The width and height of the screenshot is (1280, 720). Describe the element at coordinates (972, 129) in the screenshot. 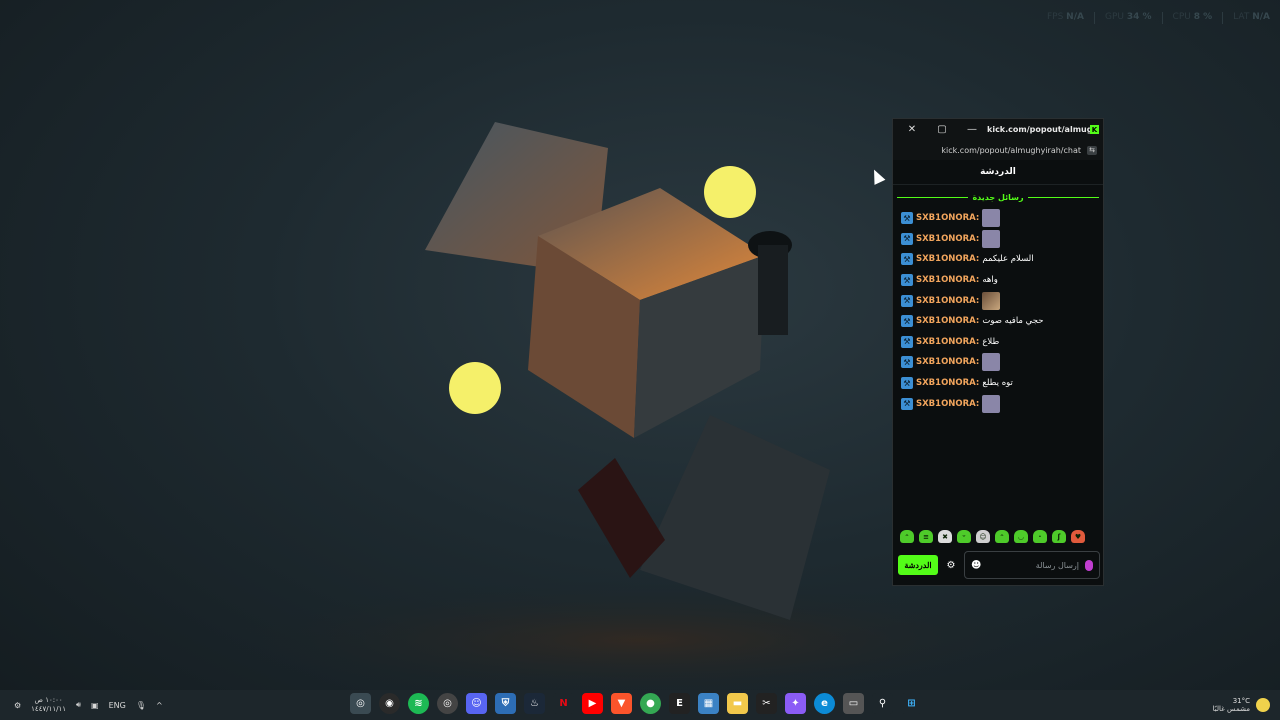

I see `minimize-icon: —` at that location.